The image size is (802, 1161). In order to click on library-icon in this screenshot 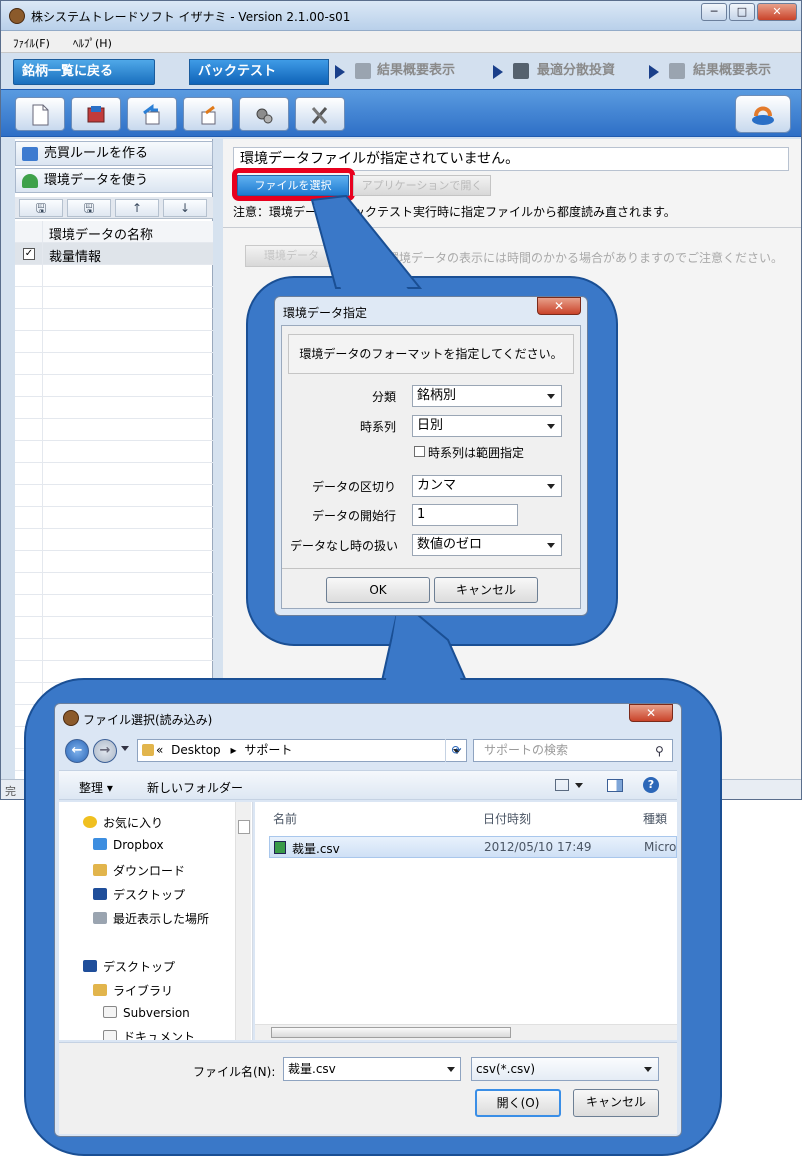, I will do `click(100, 990)`.